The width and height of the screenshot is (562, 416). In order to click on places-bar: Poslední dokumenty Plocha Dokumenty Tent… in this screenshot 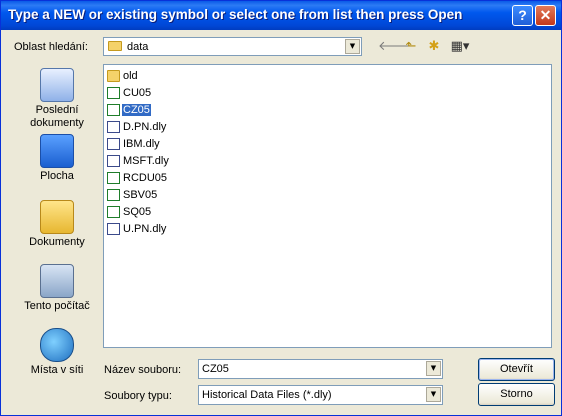, I will do `click(57, 224)`.